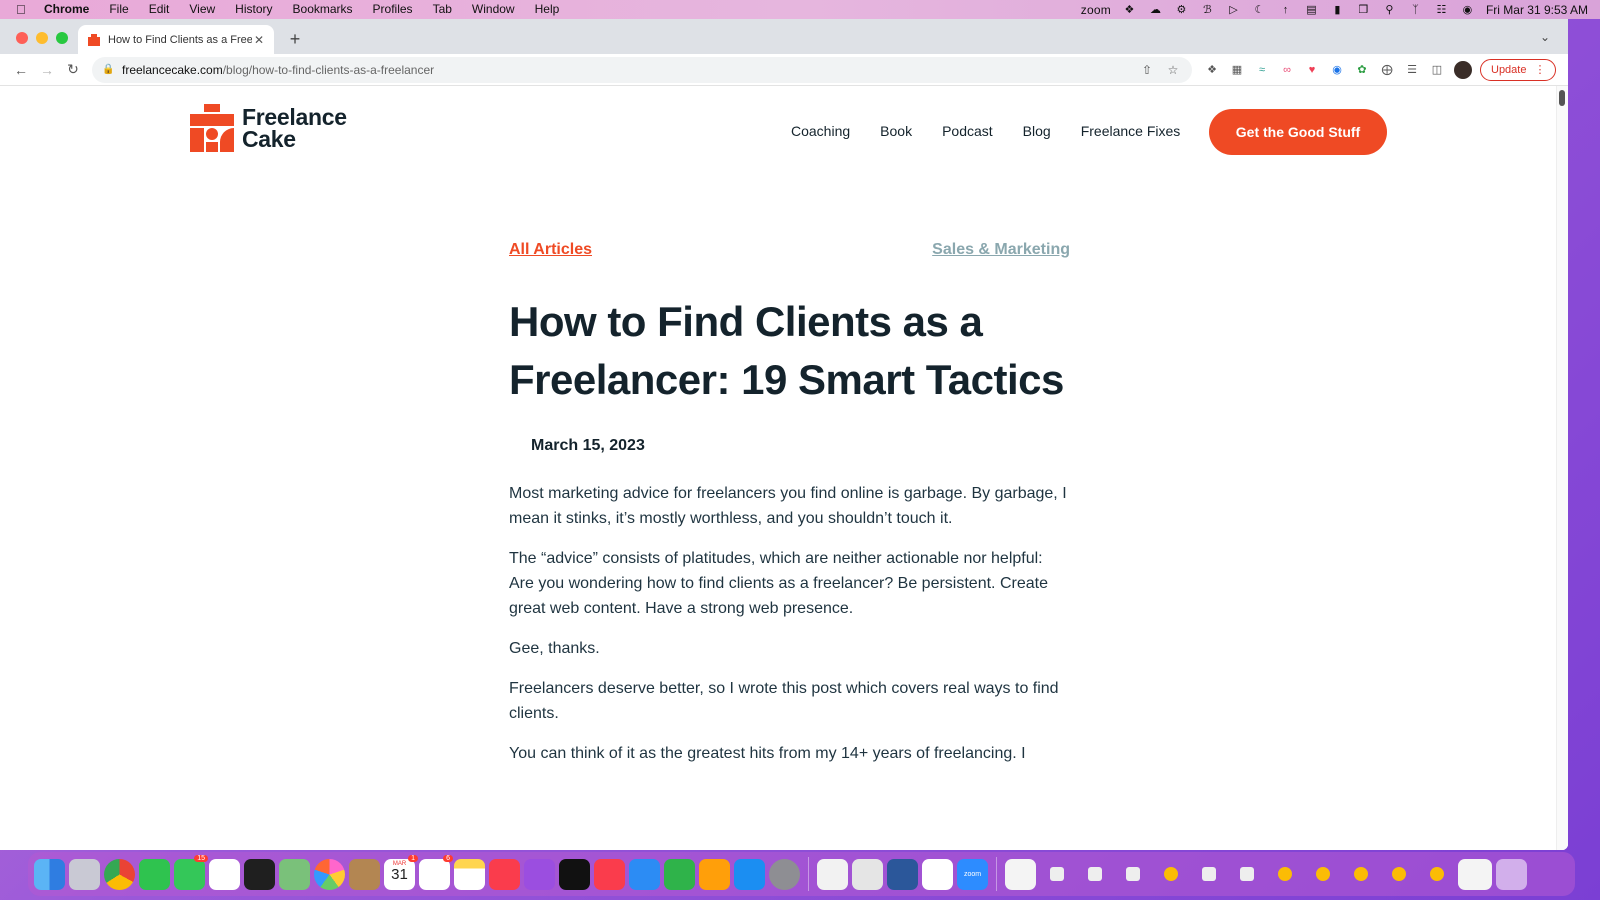 This screenshot has height=900, width=1600. Describe the element at coordinates (1001, 250) in the screenshot. I see `category-link: Sales & Marketing` at that location.